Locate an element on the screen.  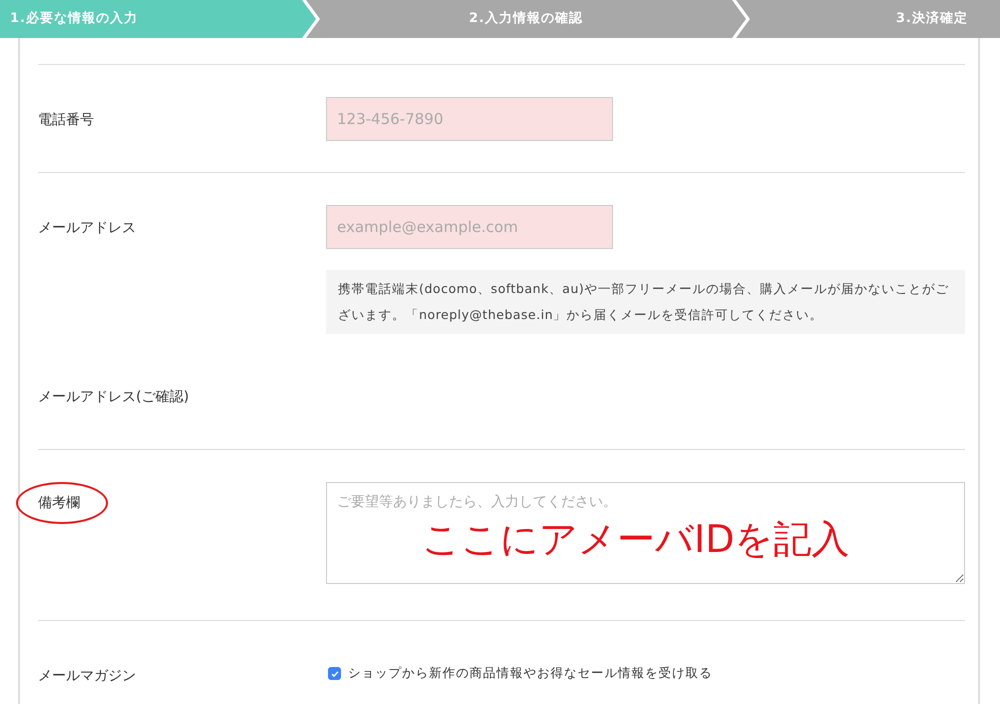
field-label: メールアドレス(ご確認) is located at coordinates (113, 397).